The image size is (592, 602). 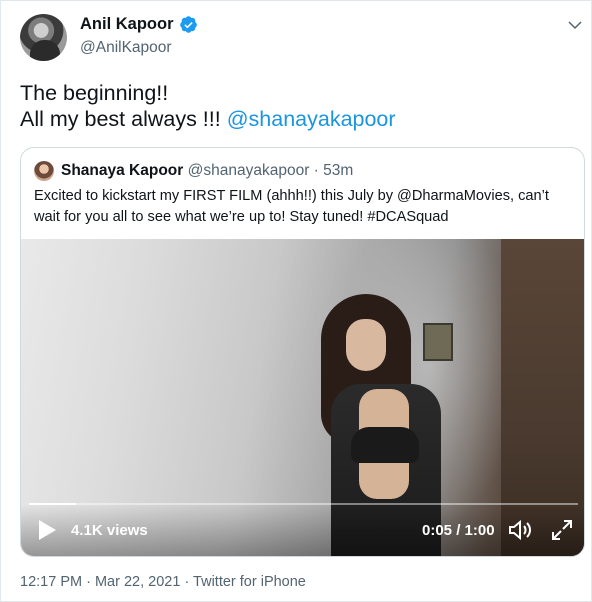 What do you see at coordinates (52, 504) in the screenshot?
I see `video-progress-fill` at bounding box center [52, 504].